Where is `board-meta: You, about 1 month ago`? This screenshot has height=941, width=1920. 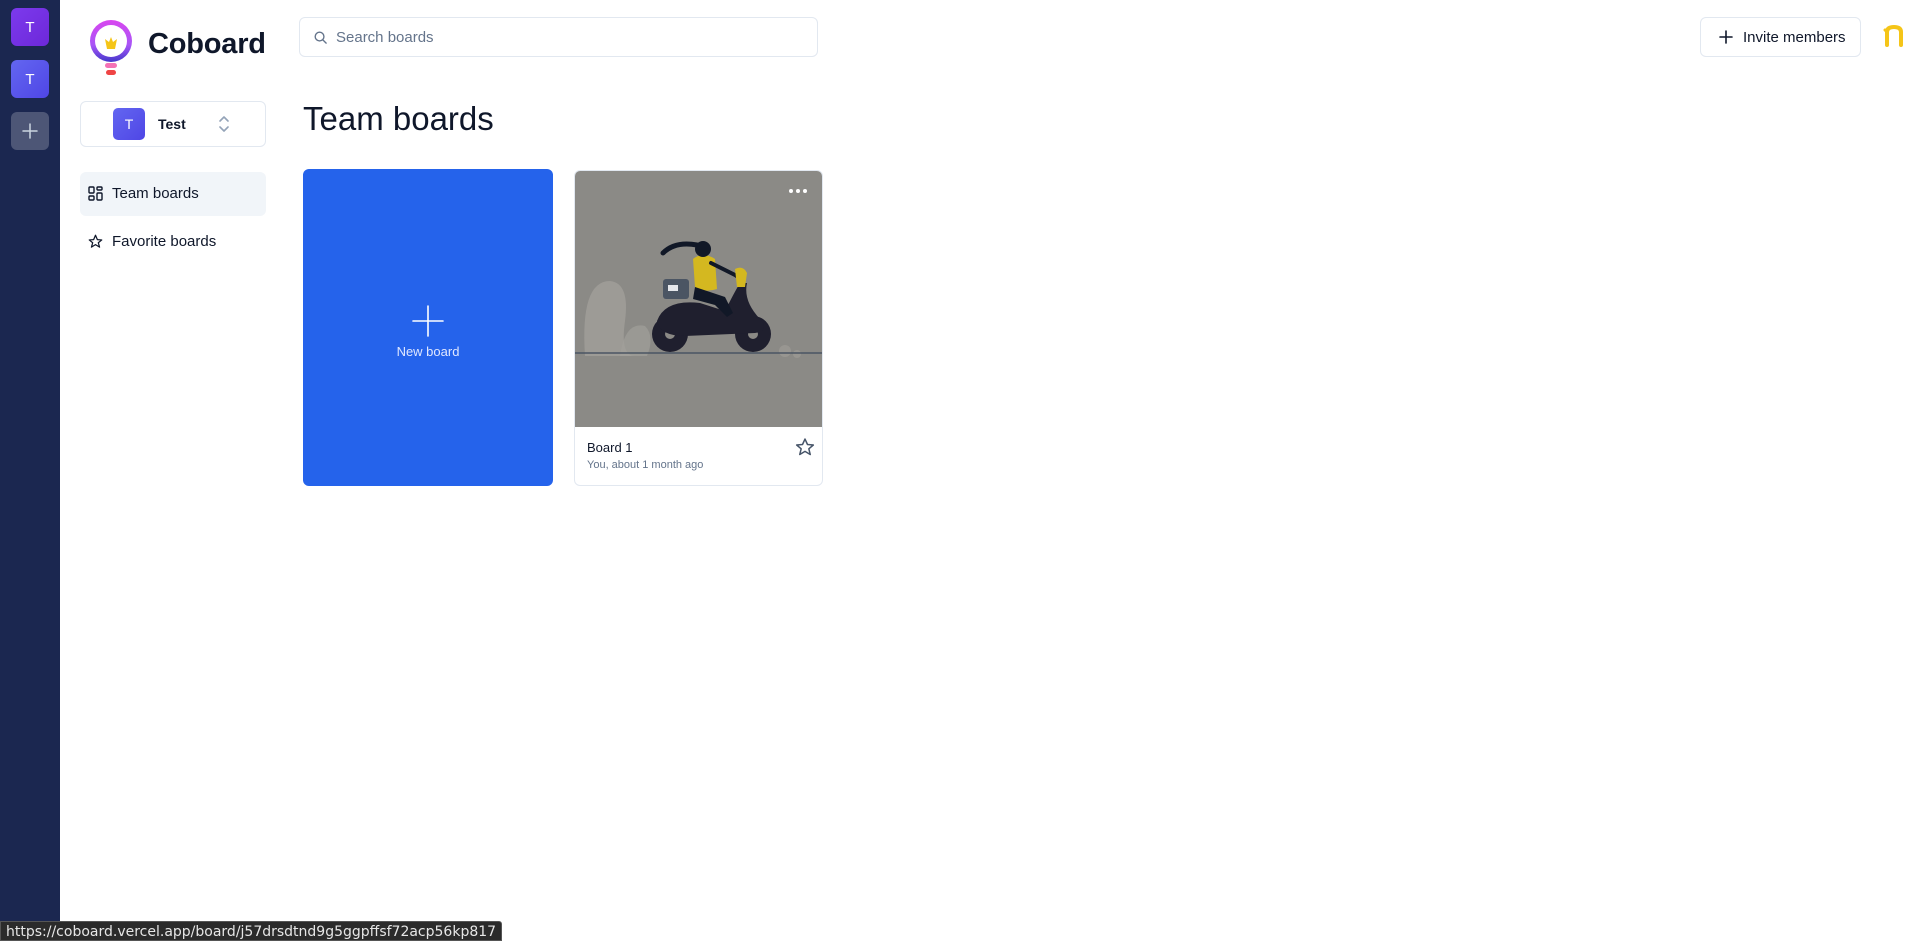 board-meta: You, about 1 month ago is located at coordinates (645, 465).